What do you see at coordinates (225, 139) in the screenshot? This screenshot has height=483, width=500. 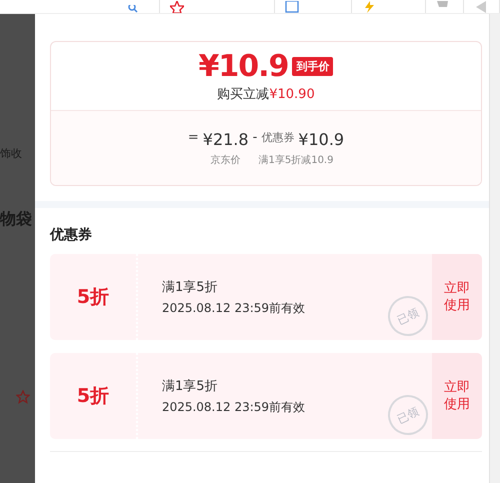 I see `base-price: ¥21.8` at bounding box center [225, 139].